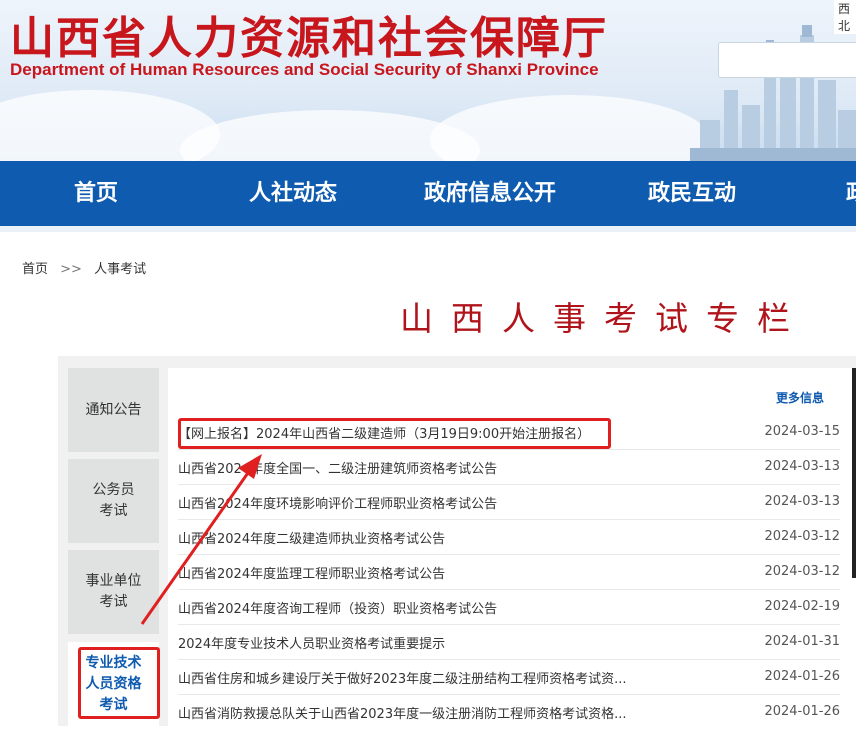 The image size is (856, 729). What do you see at coordinates (113, 501) in the screenshot?
I see `sidebar-item-civil-service: 公务员 考试` at bounding box center [113, 501].